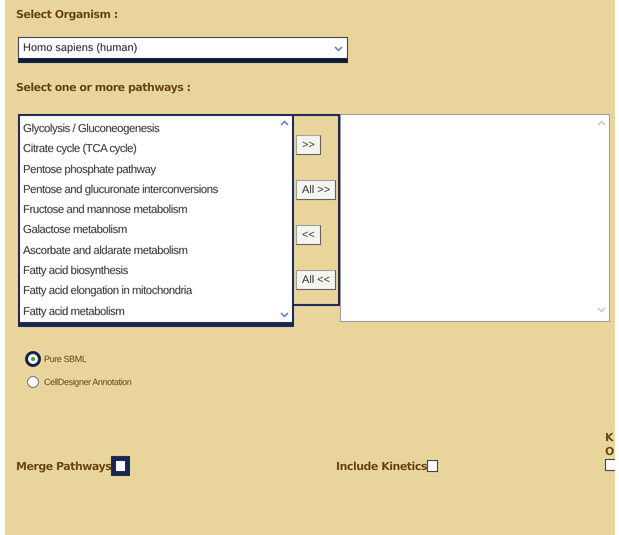 The width and height of the screenshot is (619, 535). What do you see at coordinates (151, 210) in the screenshot?
I see `pathway-option: Fructose and mannose metabolism` at bounding box center [151, 210].